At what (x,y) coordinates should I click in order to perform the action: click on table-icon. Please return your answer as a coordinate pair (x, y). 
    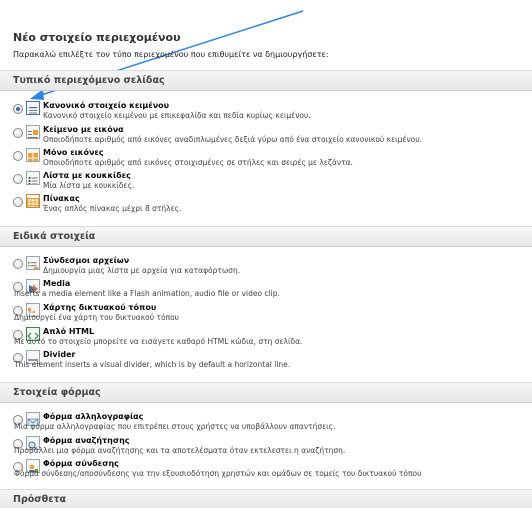
    Looking at the image, I should click on (33, 201).